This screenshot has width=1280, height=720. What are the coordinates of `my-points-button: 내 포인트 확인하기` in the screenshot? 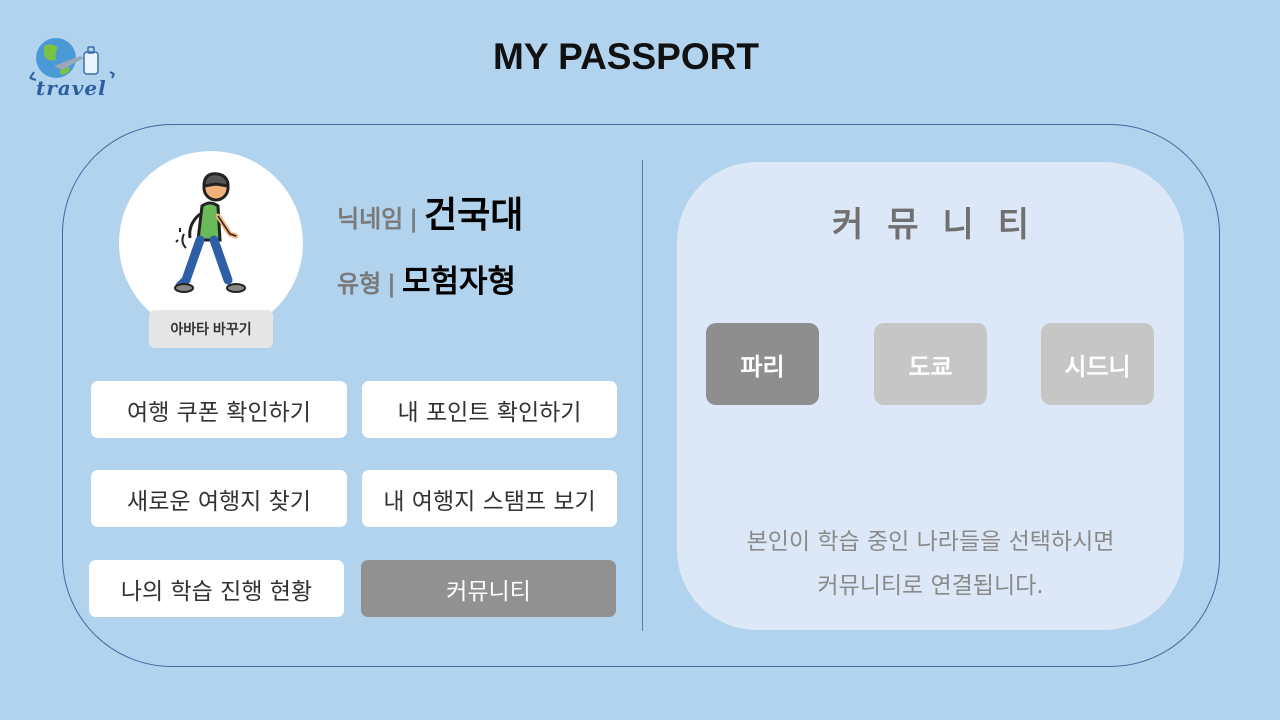 It's located at (489, 409).